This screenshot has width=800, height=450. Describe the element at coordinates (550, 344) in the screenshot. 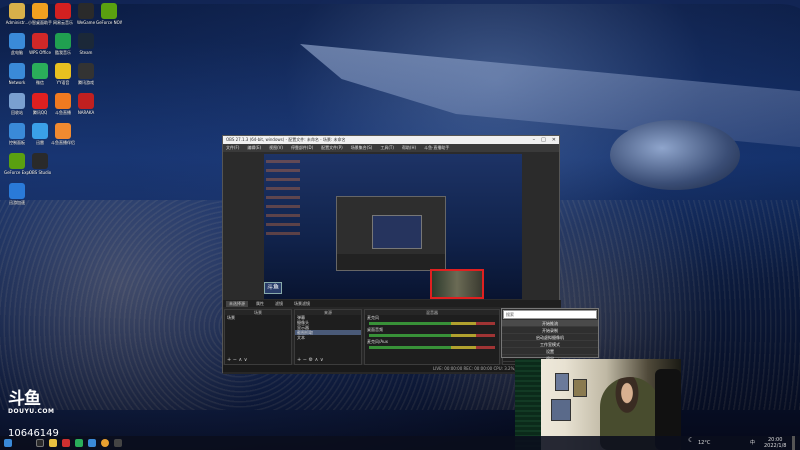

I see `menu-studio-mode: 工作室模式` at that location.